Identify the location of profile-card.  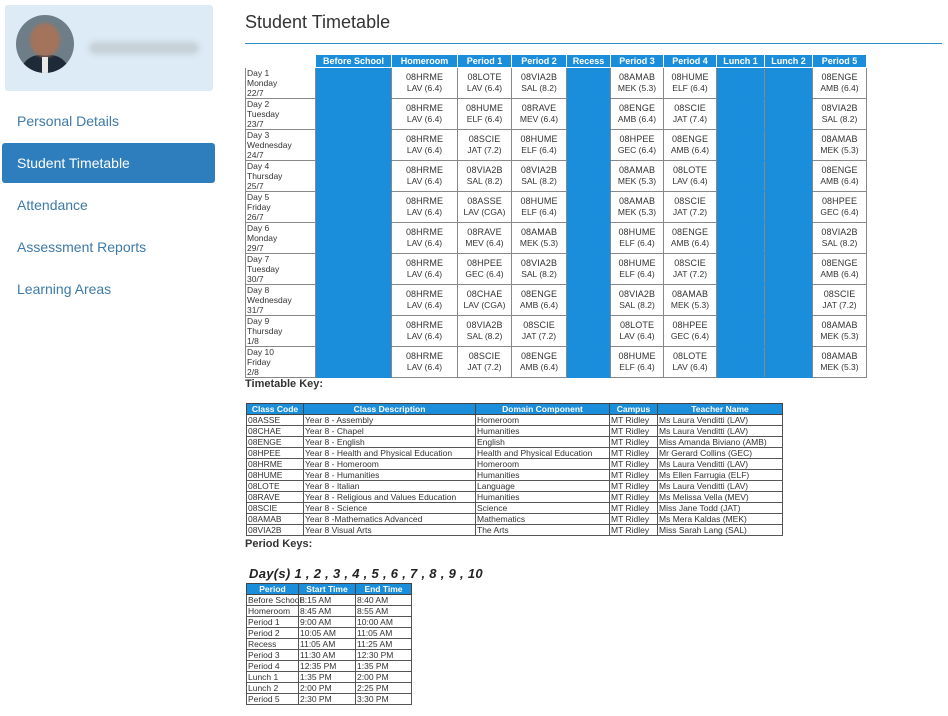
(109, 48).